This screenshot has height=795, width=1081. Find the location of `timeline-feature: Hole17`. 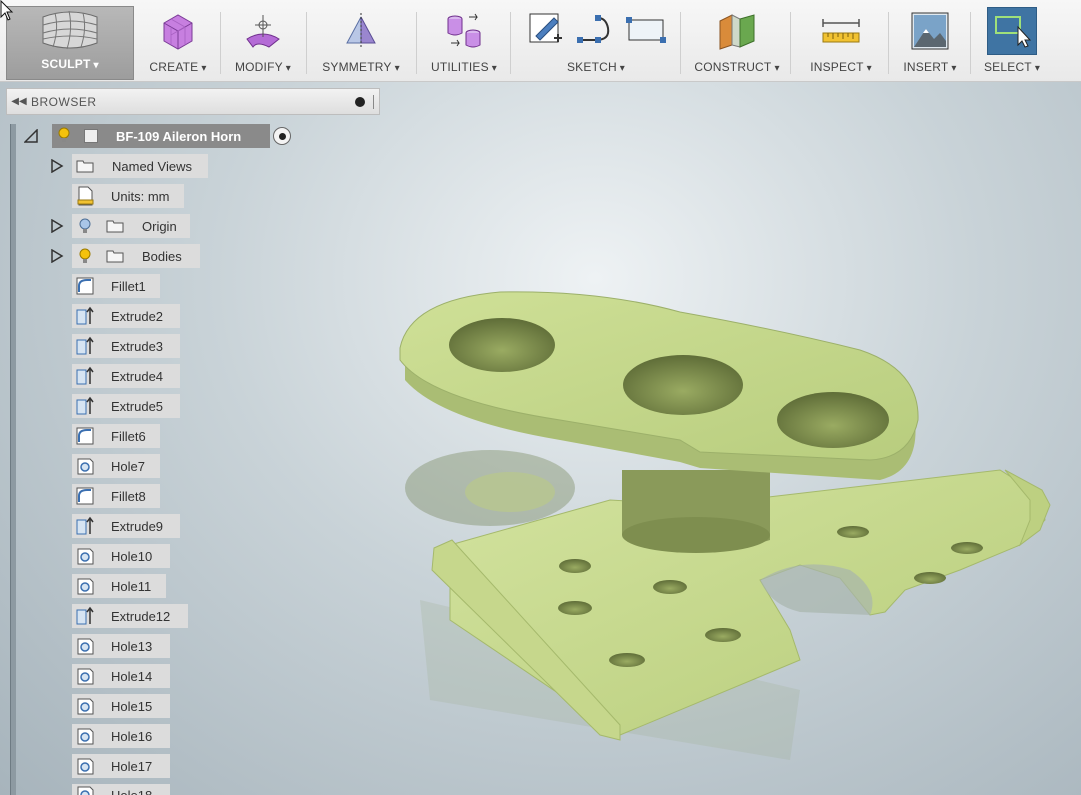

timeline-feature: Hole17 is located at coordinates (121, 766).